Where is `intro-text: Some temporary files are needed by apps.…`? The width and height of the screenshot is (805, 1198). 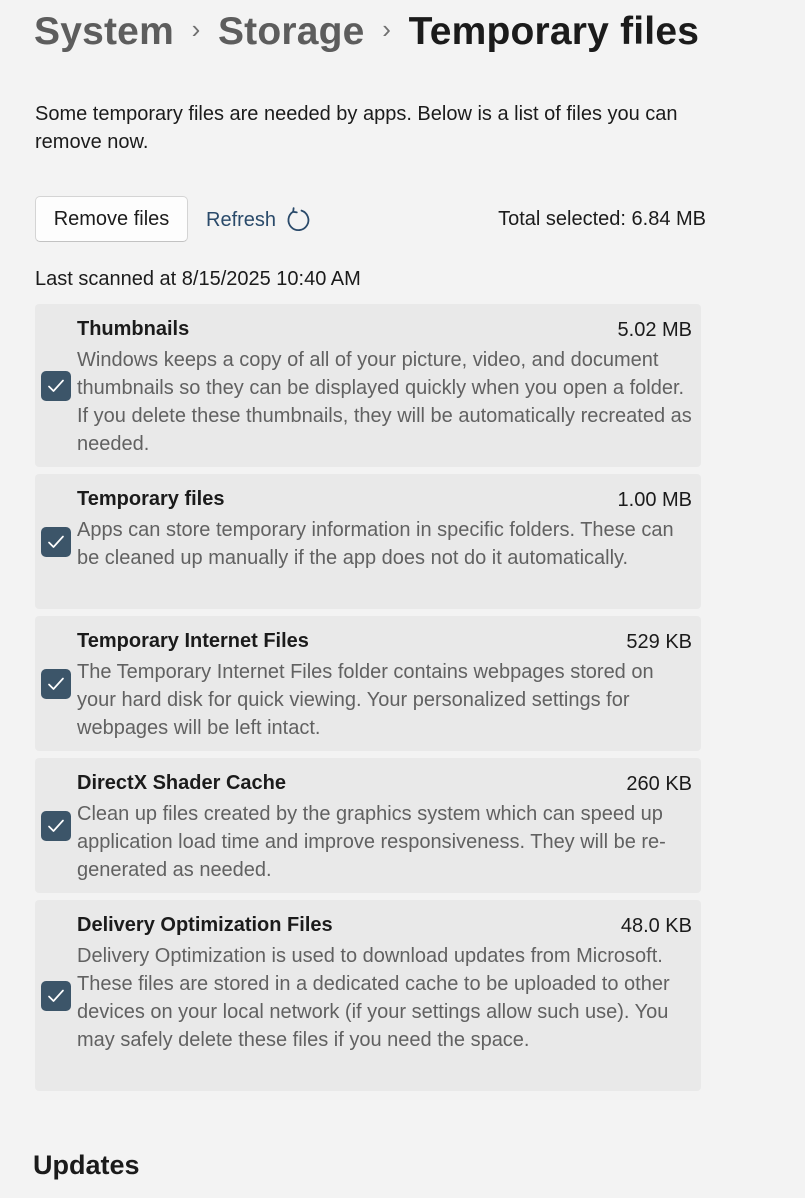
intro-text: Some temporary files are needed by apps.… is located at coordinates (356, 128).